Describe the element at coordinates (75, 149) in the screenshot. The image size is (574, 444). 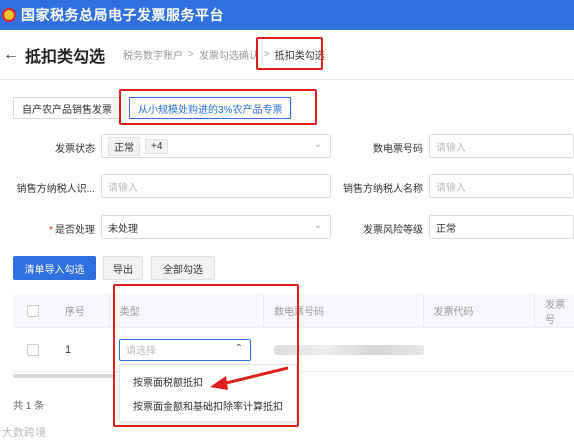
I see `invoice-status-label: 发票状态` at that location.